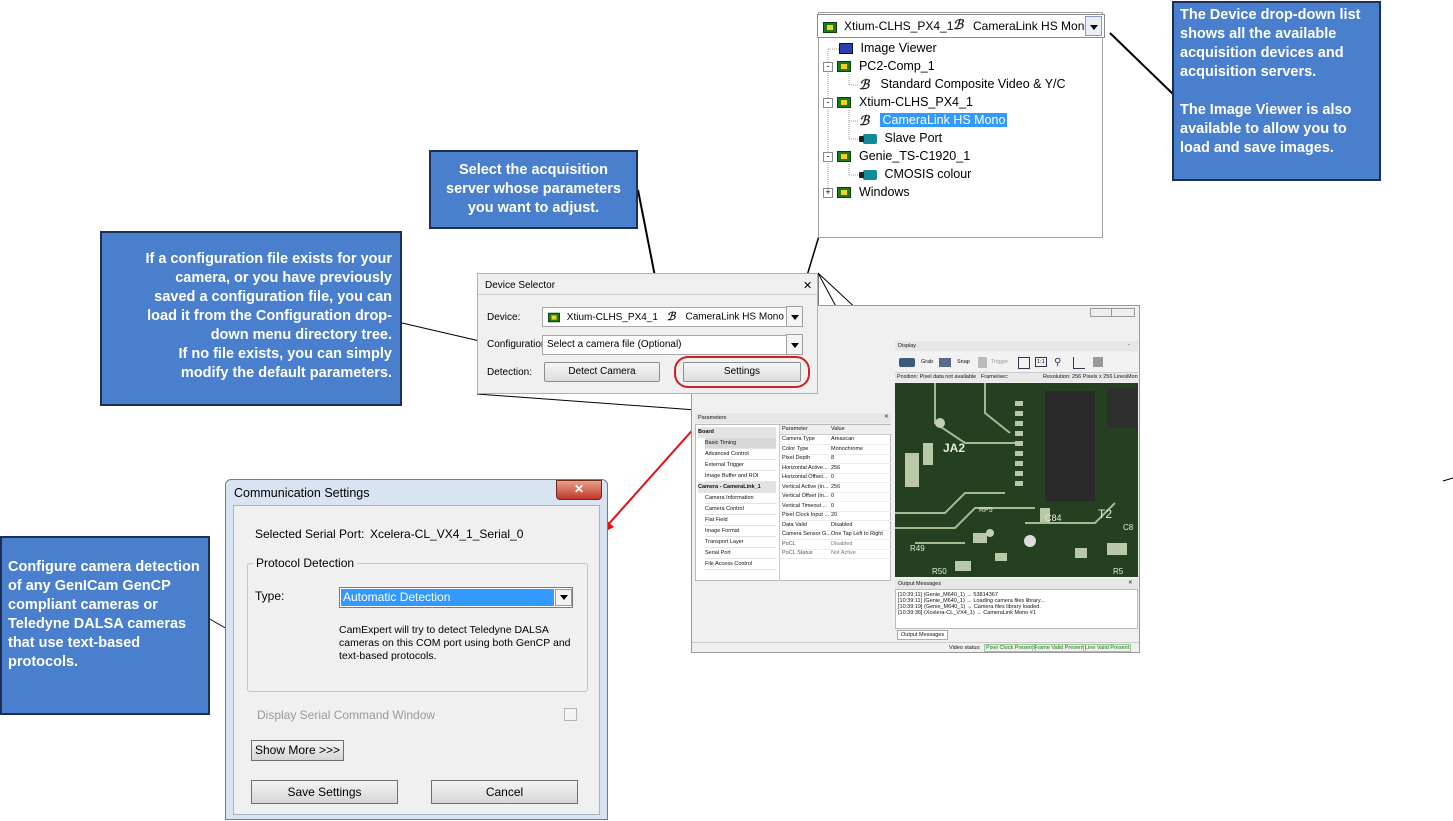  What do you see at coordinates (836, 507) in the screenshot?
I see `param-row: Vertical Timeout ... 0` at bounding box center [836, 507].